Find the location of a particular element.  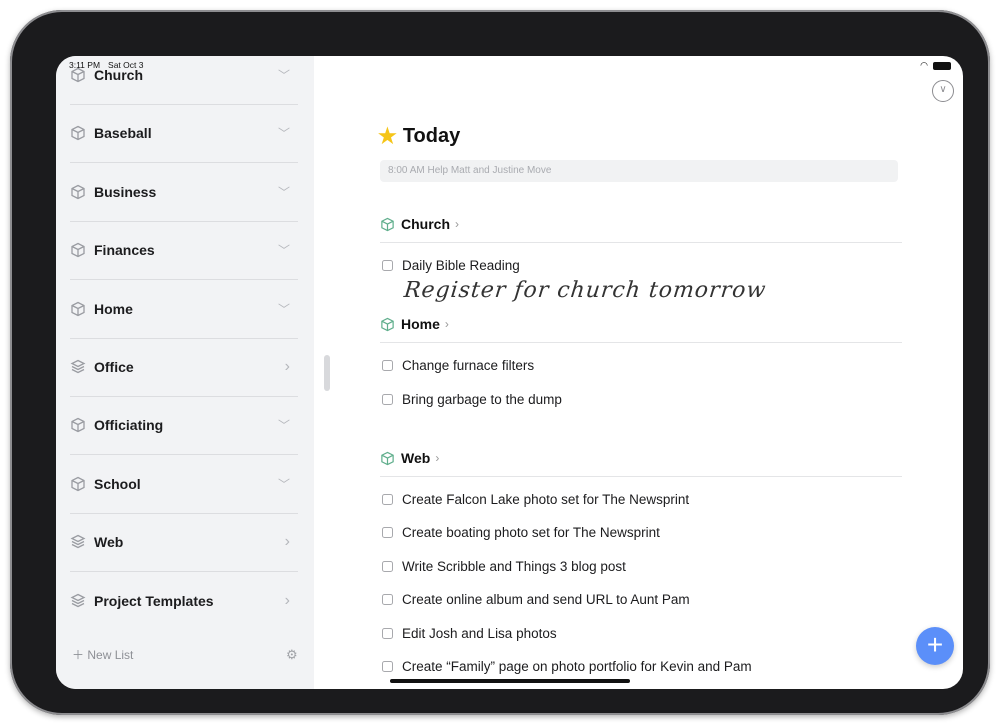

task-title: Edit Josh and Lisa photos is located at coordinates (479, 633).